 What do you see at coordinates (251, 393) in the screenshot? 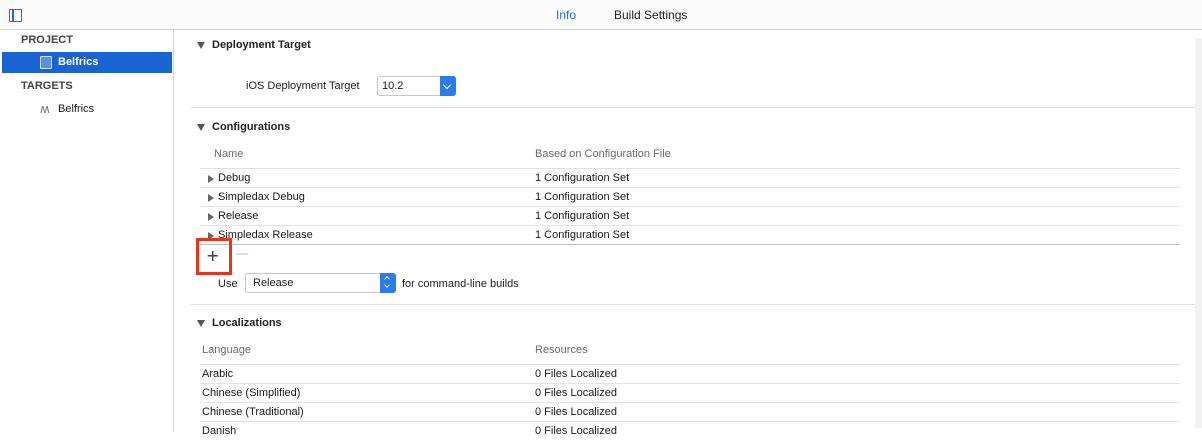
I see `language-name: Chinese (Simplified)` at bounding box center [251, 393].